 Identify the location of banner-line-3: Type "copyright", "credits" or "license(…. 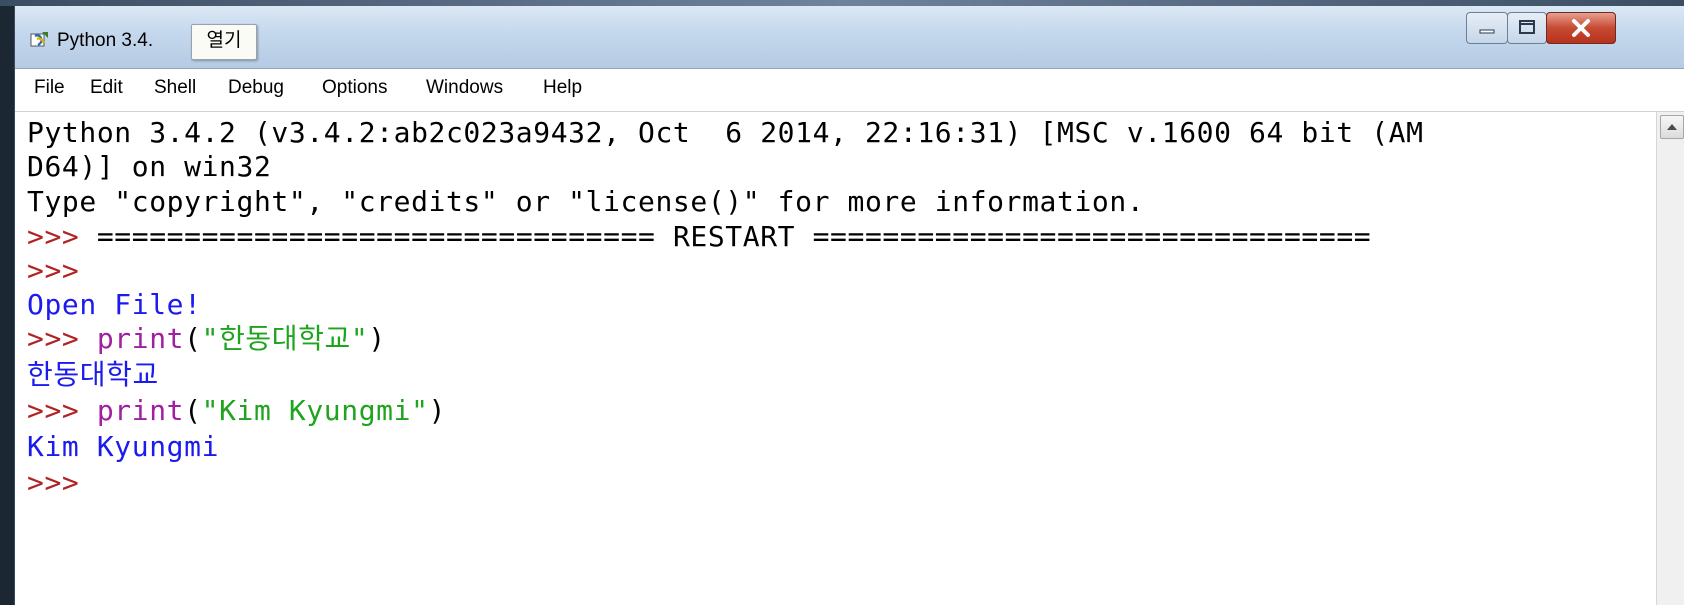
(586, 201).